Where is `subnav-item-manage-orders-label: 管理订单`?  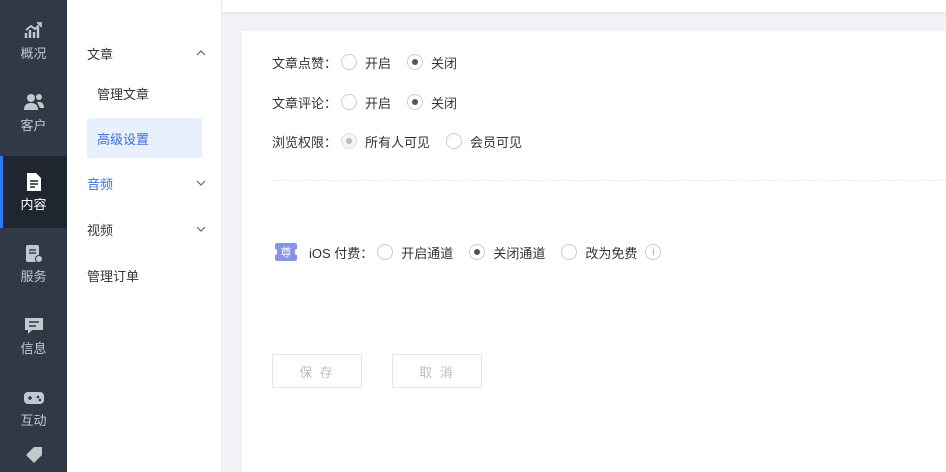
subnav-item-manage-orders-label: 管理订单 is located at coordinates (113, 276).